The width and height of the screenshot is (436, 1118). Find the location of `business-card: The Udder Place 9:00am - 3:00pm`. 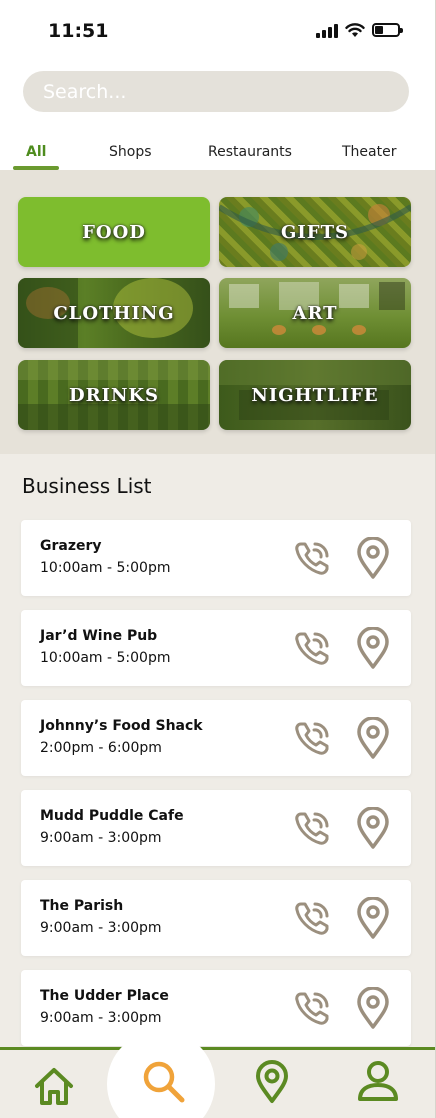

business-card: The Udder Place 9:00am - 3:00pm is located at coordinates (216, 1008).